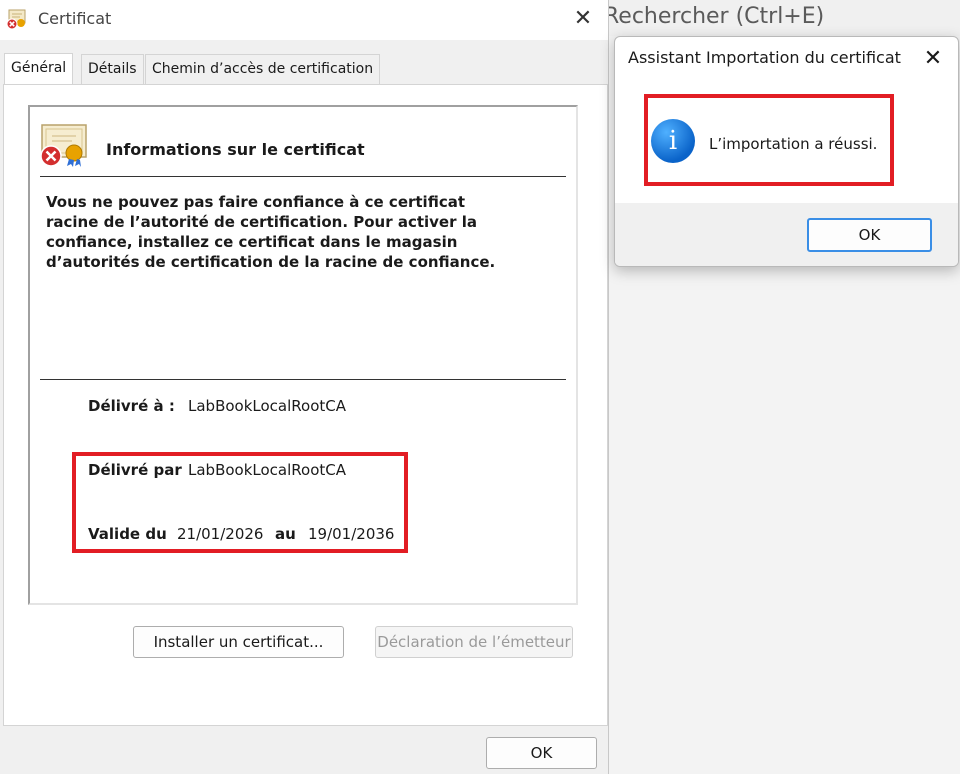 The image size is (960, 774). Describe the element at coordinates (267, 406) in the screenshot. I see `issued-to-value: LabBookLocalRootCA` at that location.